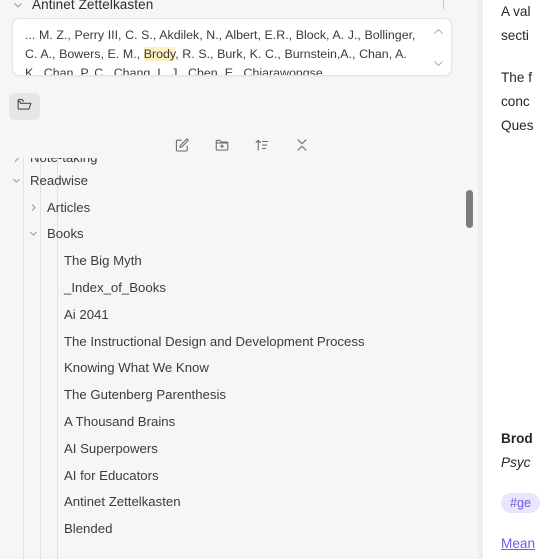  Describe the element at coordinates (516, 77) in the screenshot. I see `note-line: The f` at that location.